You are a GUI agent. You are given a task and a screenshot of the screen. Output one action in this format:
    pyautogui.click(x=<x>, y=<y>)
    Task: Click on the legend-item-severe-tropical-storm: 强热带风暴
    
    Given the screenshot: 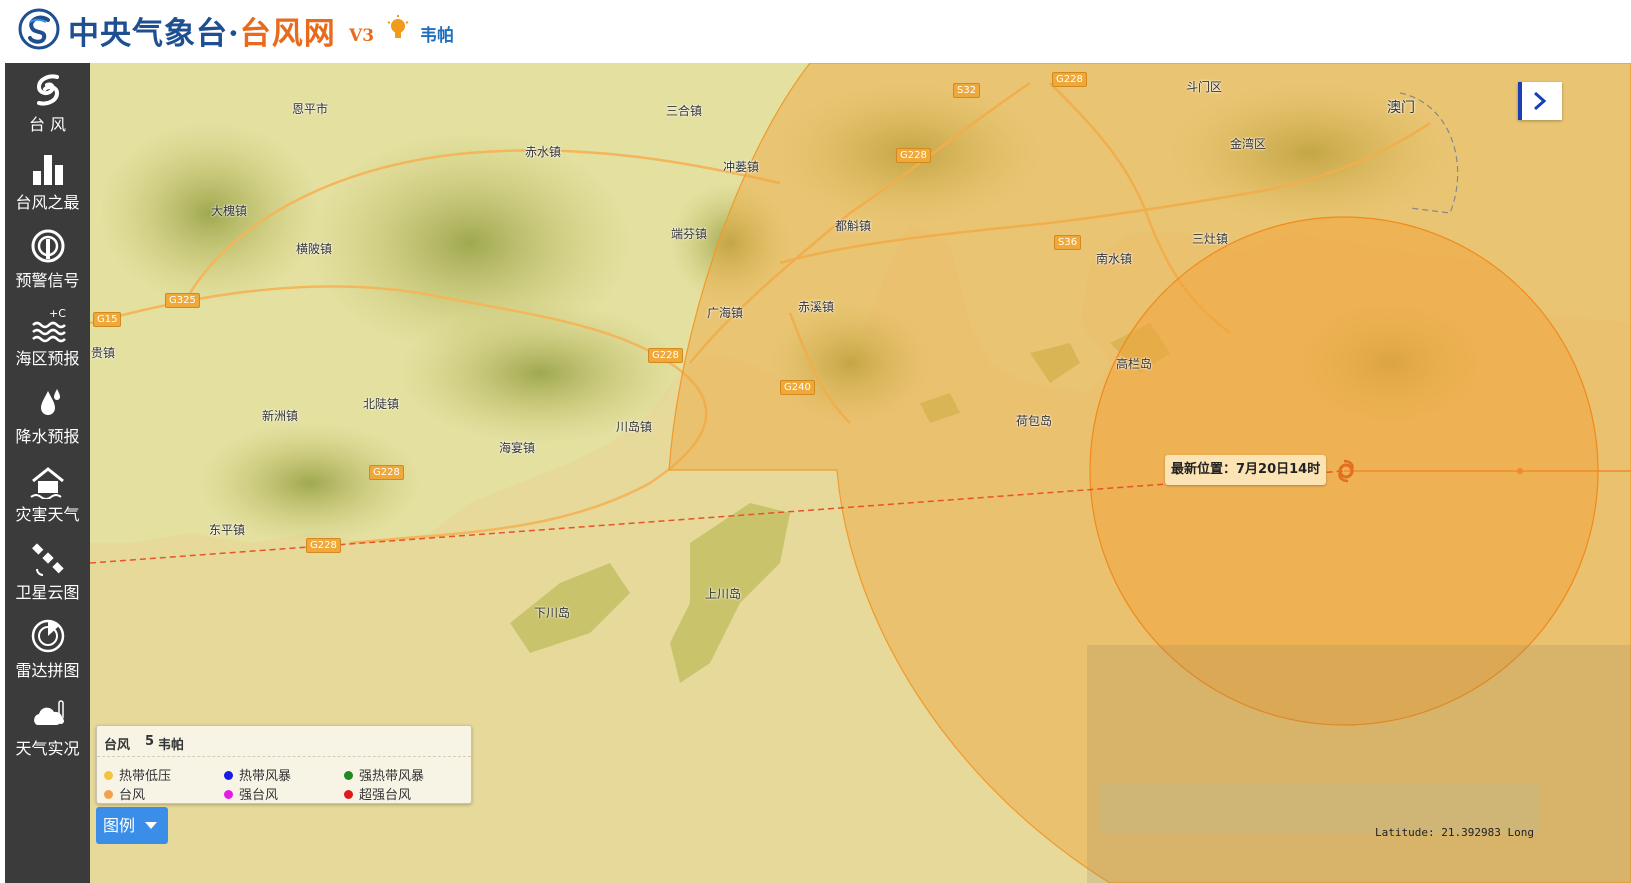 What is the action you would take?
    pyautogui.click(x=384, y=774)
    